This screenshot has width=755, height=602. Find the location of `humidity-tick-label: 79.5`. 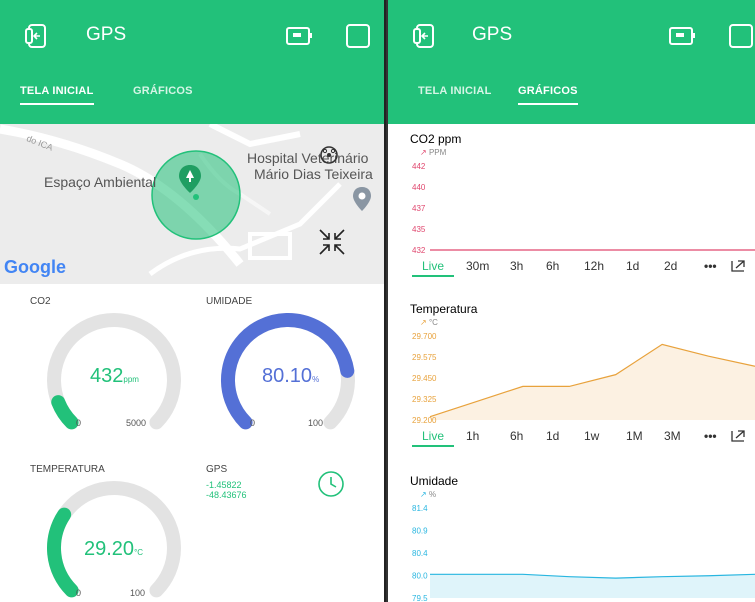

humidity-tick-label: 79.5 is located at coordinates (420, 598).